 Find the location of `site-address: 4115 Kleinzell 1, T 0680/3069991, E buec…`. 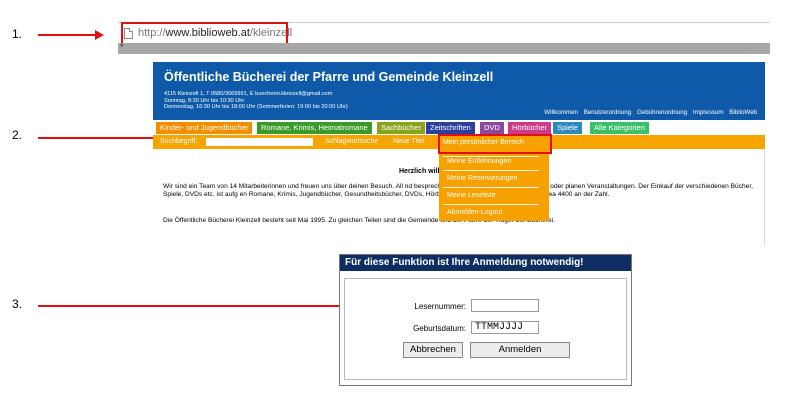

site-address: 4115 Kleinzell 1, T 0680/3069991, E buec… is located at coordinates (256, 101).